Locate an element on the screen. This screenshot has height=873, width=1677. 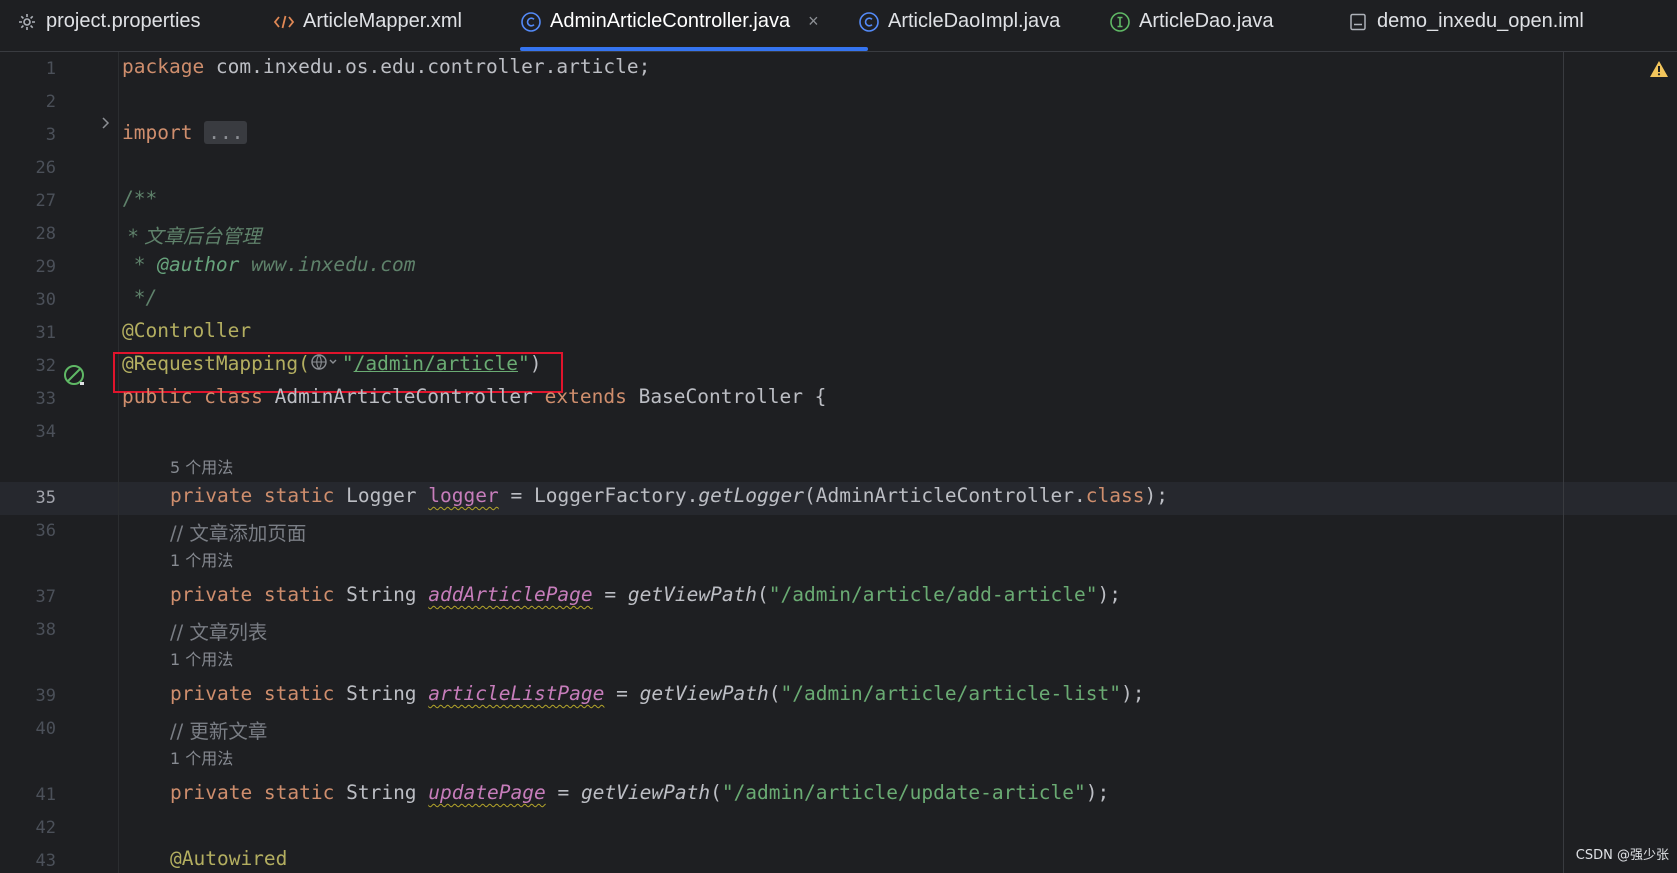
close-icon: × is located at coordinates (813, 21).